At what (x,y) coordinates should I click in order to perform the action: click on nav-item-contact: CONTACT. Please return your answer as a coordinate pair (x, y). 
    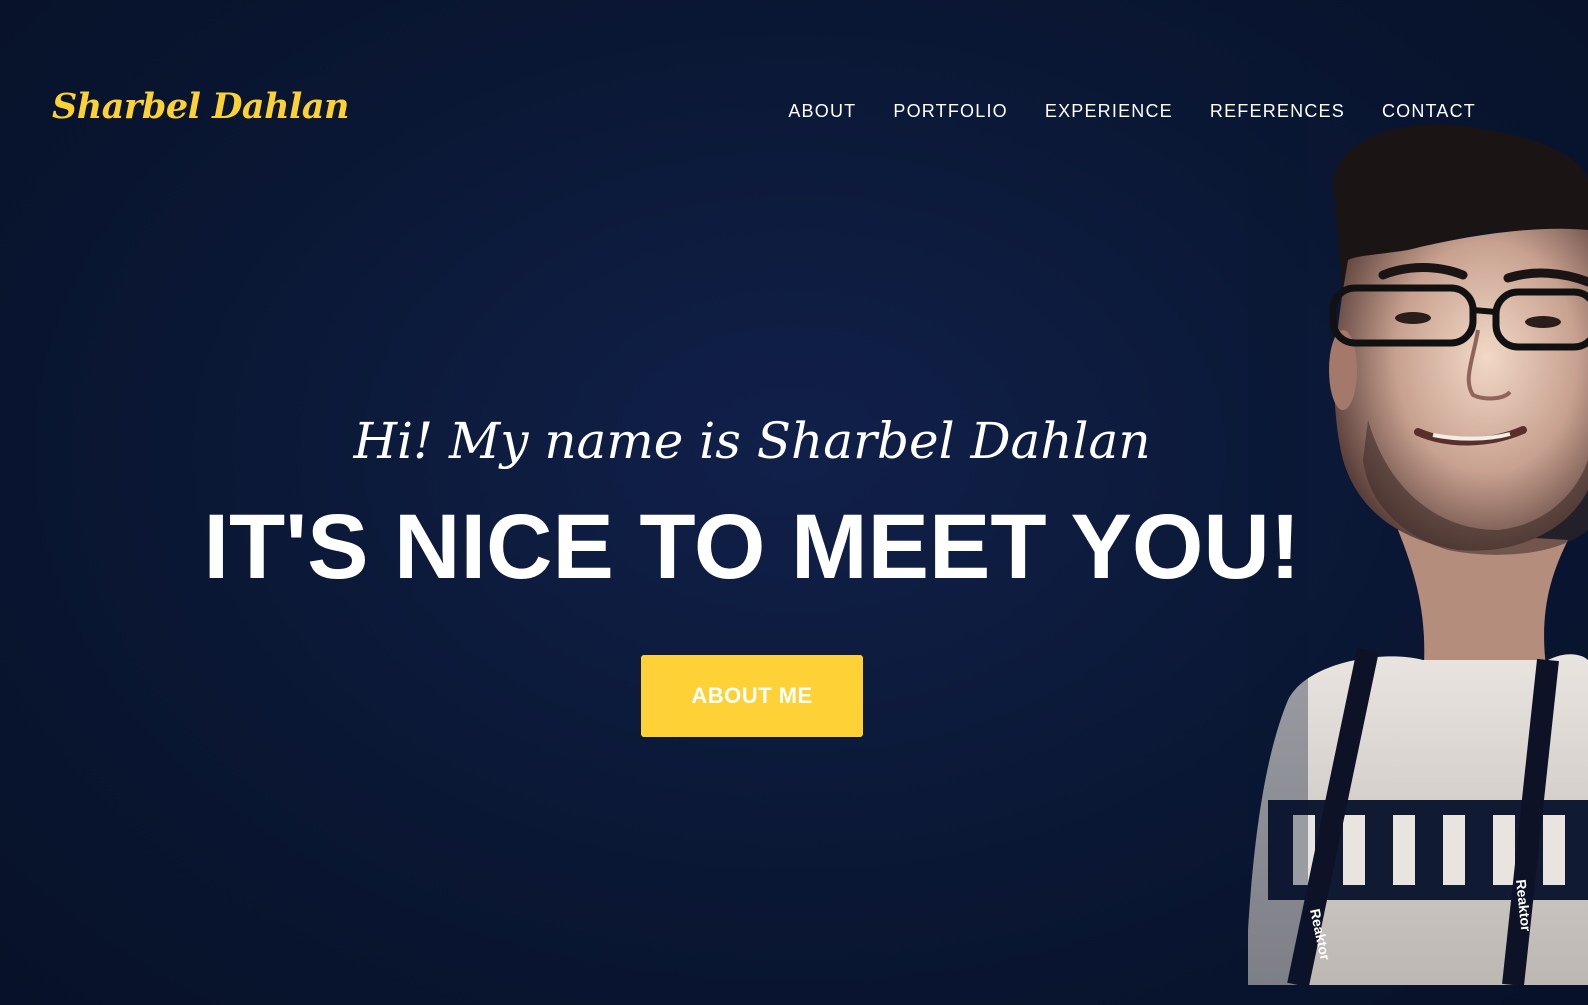
    Looking at the image, I should click on (1429, 111).